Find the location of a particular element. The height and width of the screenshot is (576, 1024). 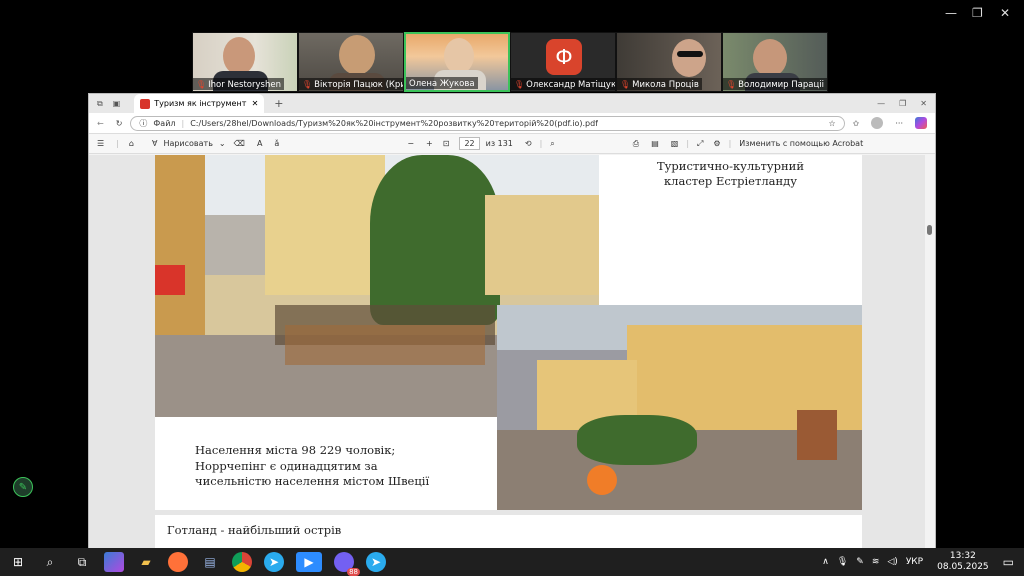

fullscreen-icon: ⤢ is located at coordinates (700, 144).